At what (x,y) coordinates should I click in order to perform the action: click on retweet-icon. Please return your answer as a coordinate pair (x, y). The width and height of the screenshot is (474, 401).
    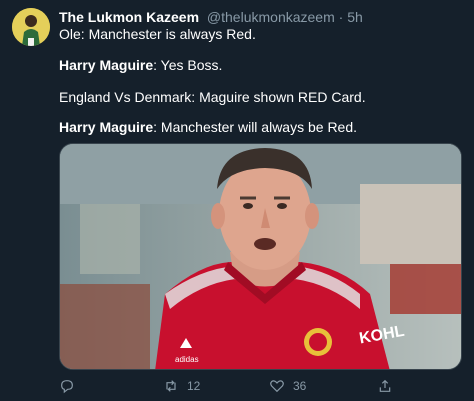
    Looking at the image, I should click on (171, 386).